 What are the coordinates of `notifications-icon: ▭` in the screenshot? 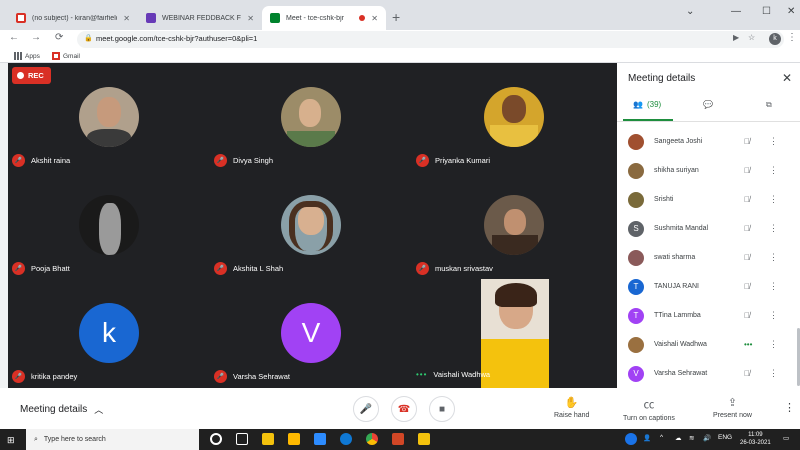 It's located at (786, 438).